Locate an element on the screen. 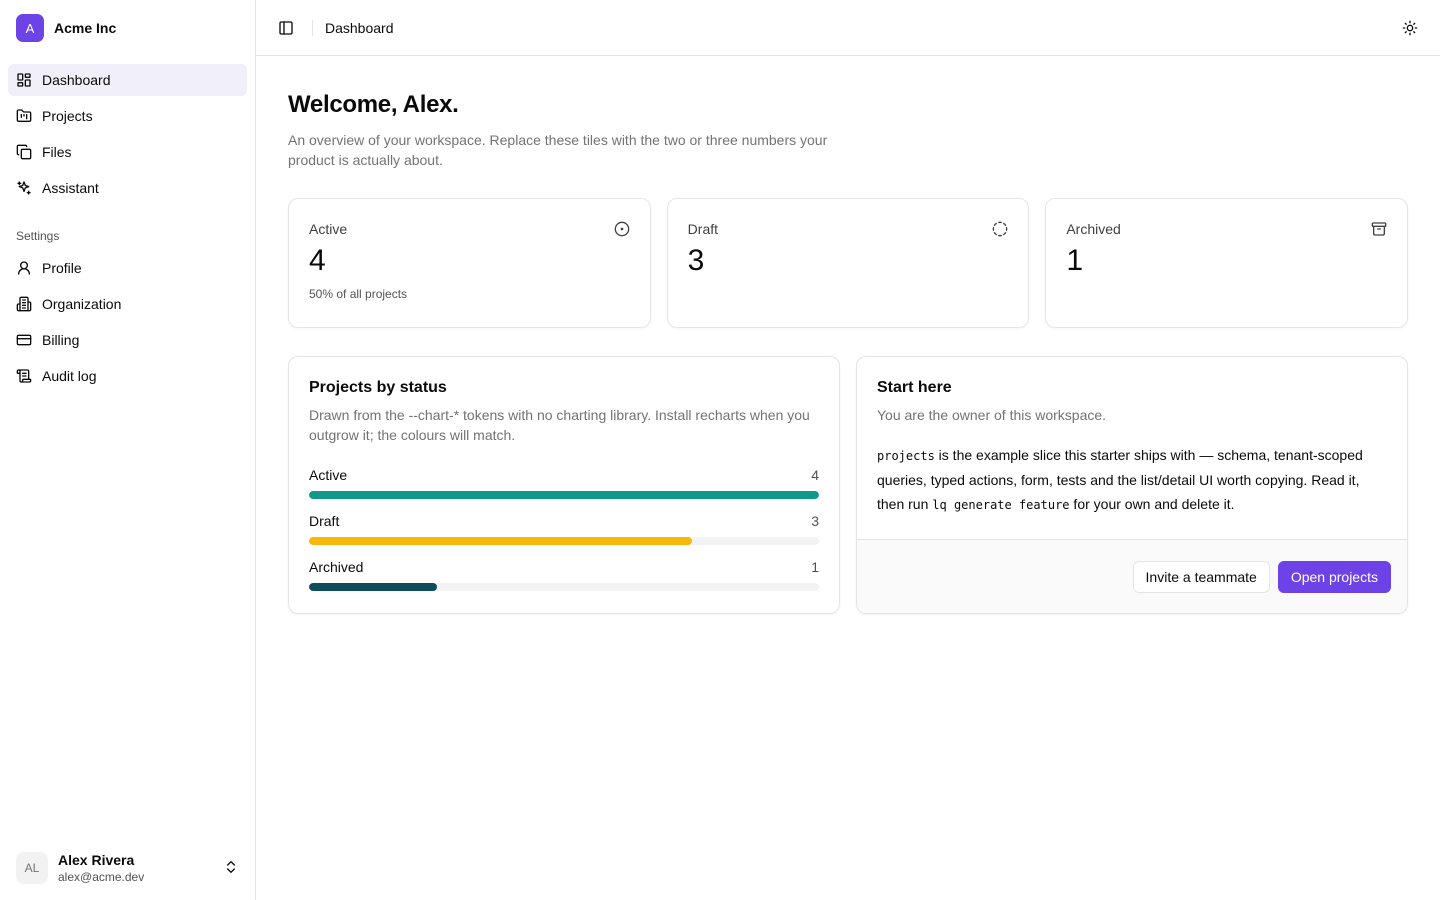 The height and width of the screenshot is (900, 1440). stat-value: 4 is located at coordinates (317, 260).